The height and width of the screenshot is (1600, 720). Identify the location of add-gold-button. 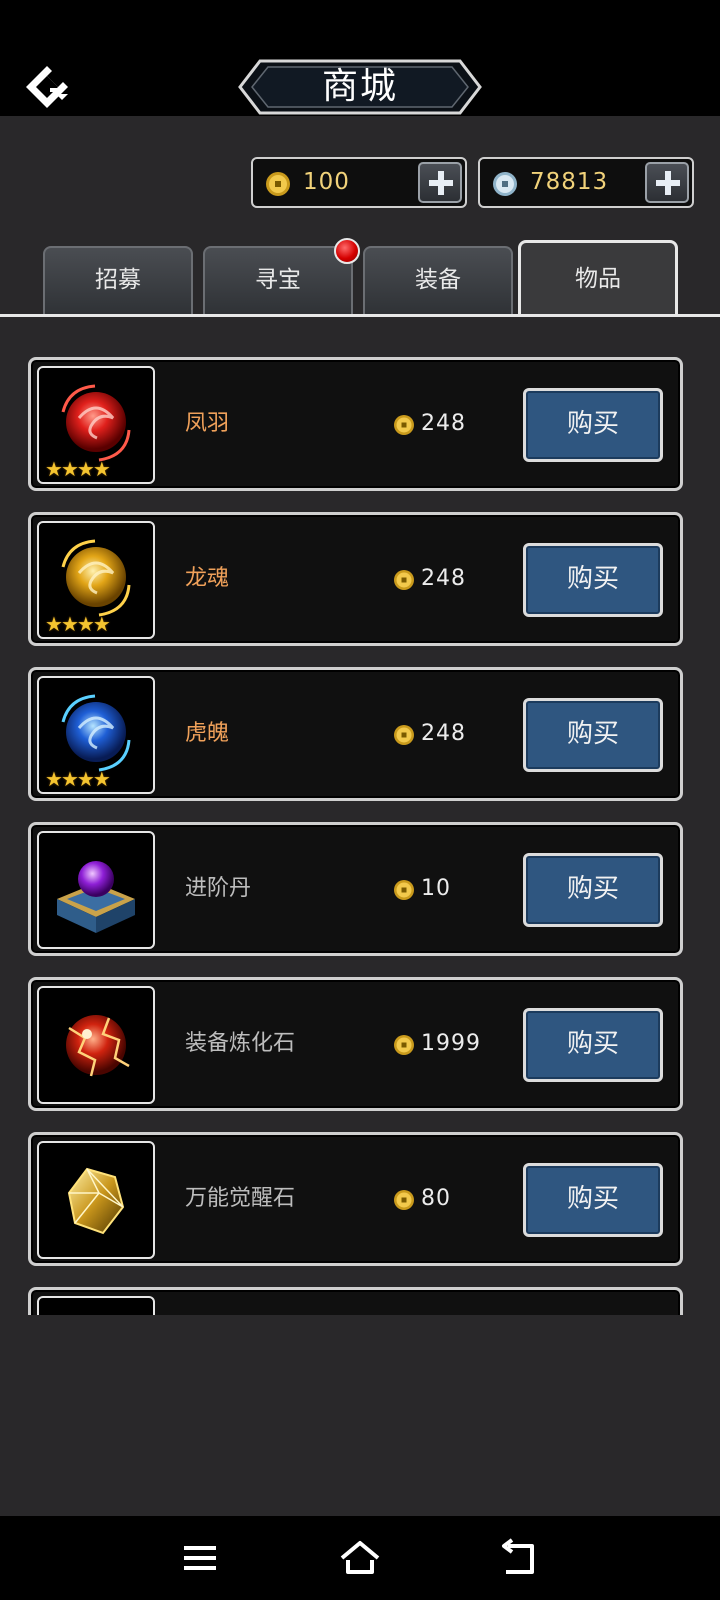
(440, 182).